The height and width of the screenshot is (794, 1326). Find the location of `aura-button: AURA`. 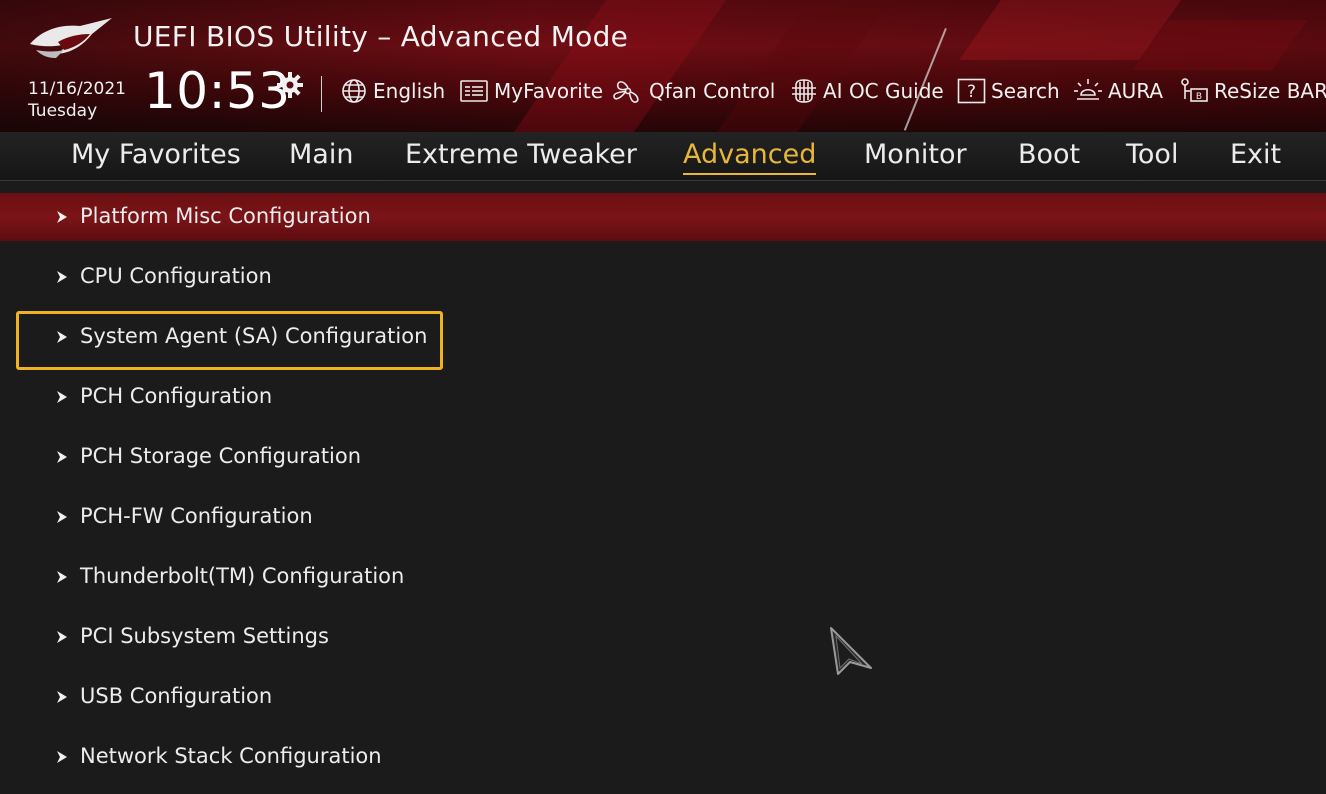

aura-button: AURA is located at coordinates (1118, 91).